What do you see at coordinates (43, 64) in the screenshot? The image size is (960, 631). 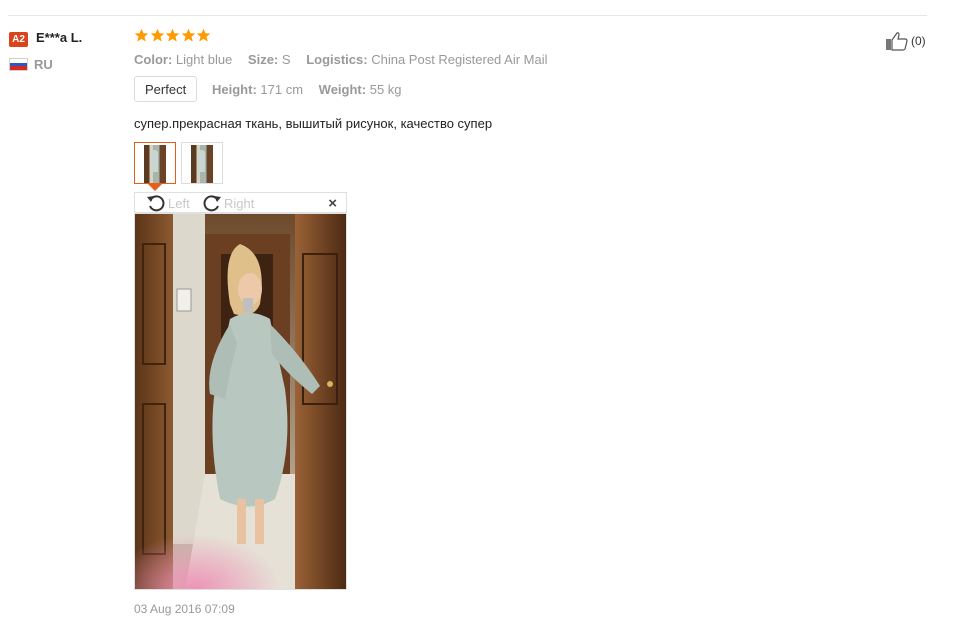 I see `reviewer-country: RU` at bounding box center [43, 64].